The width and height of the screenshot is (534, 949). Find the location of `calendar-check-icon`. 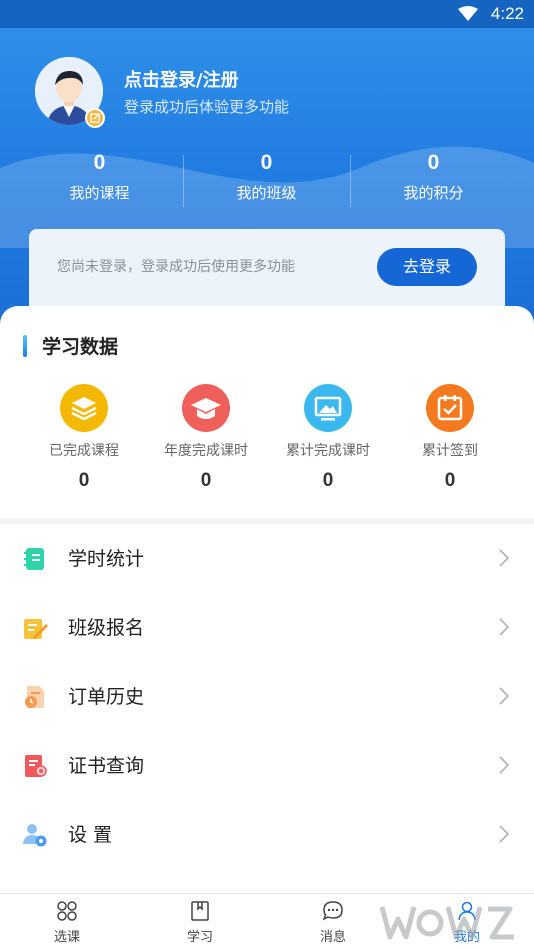

calendar-check-icon is located at coordinates (450, 408).